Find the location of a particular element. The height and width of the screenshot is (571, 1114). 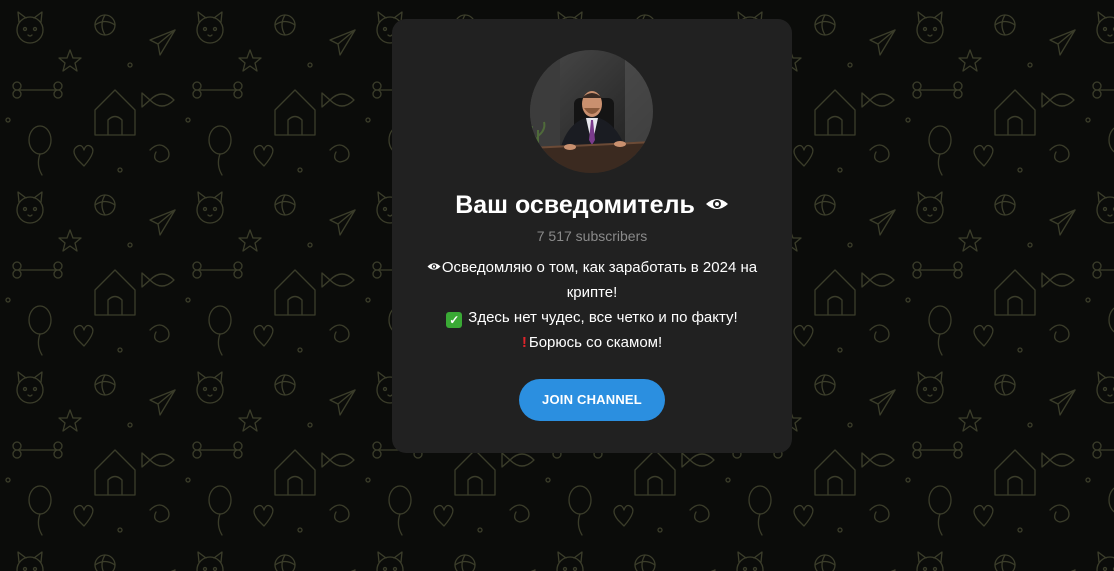

description-text: Борюсь со скамом! is located at coordinates (595, 342).